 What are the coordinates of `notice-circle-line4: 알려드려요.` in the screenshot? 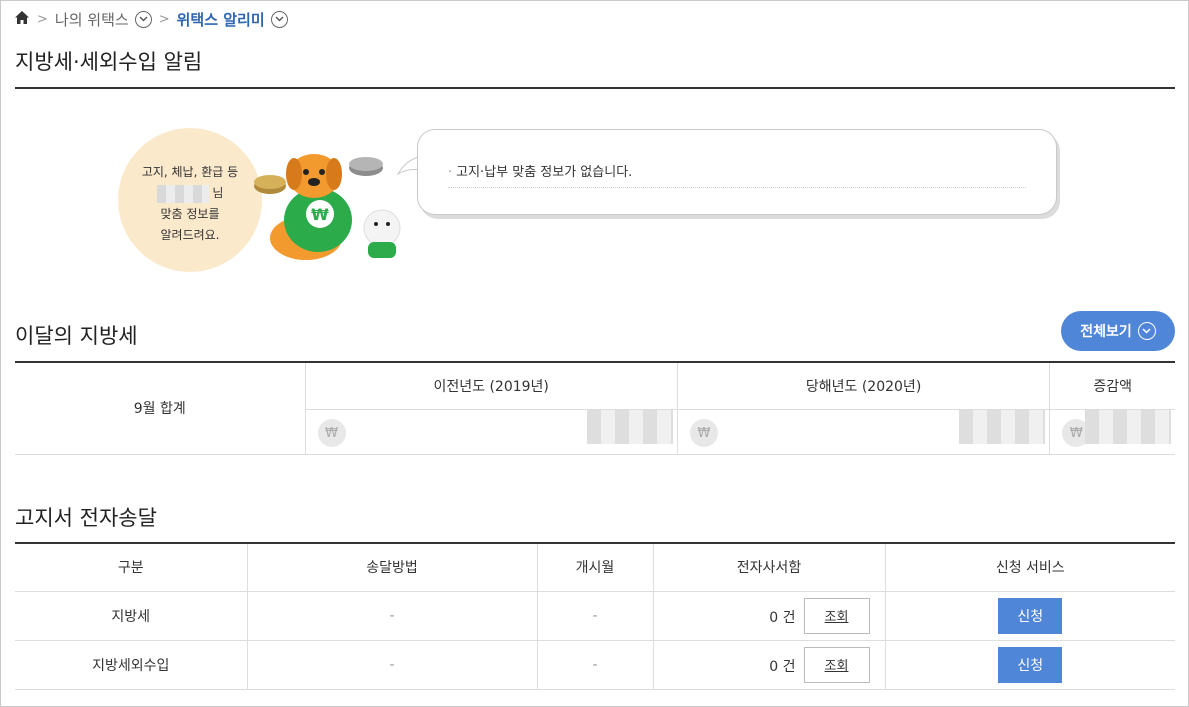 It's located at (190, 235).